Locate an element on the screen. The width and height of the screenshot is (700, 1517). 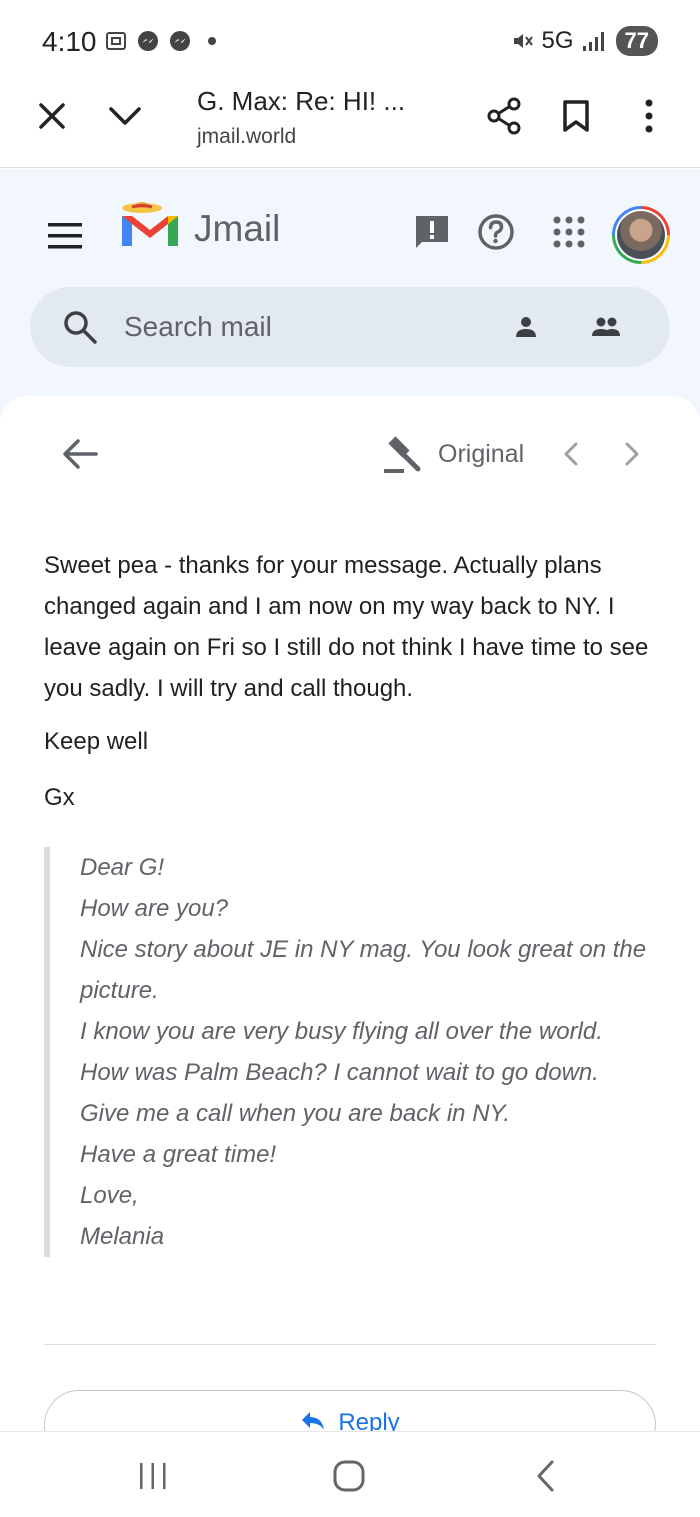
status-bar: 4:10 5G 77 is located at coordinates (350, 40).